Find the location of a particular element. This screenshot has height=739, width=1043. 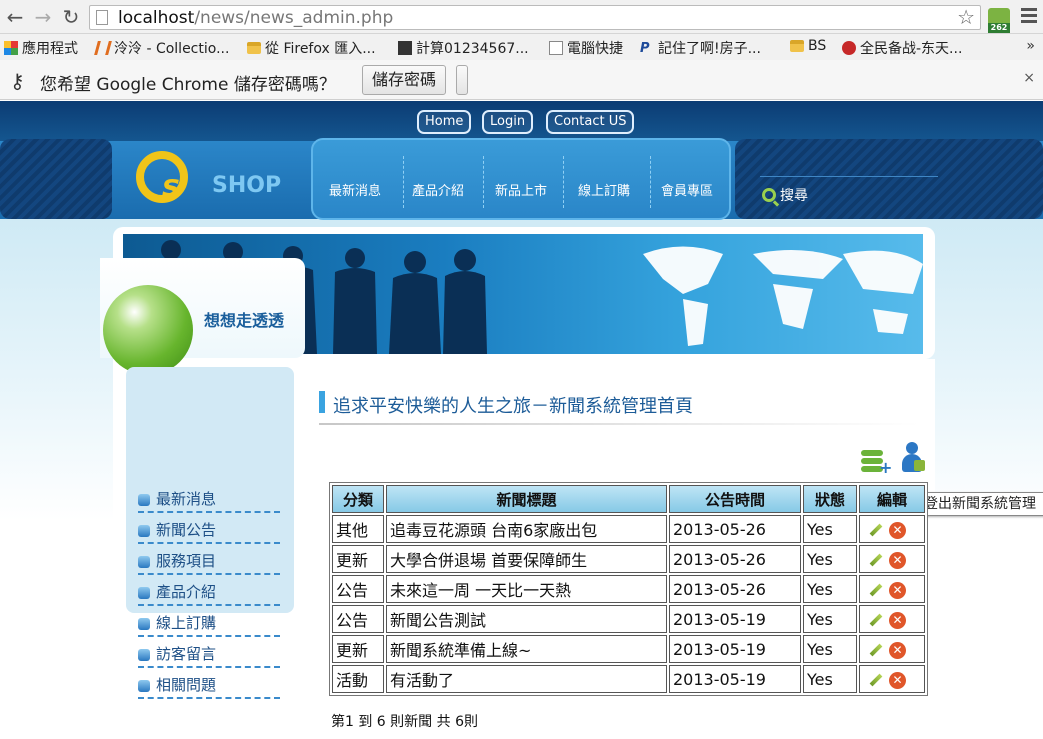

pagination-summary: 第1 到 6 則新聞 共 6則 is located at coordinates (404, 722).